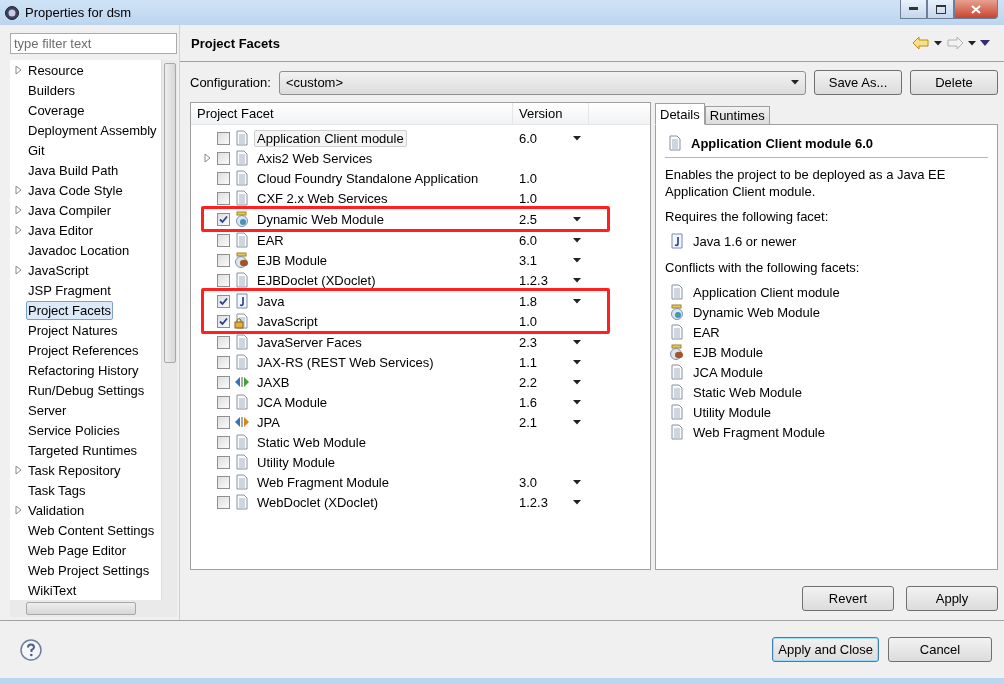  I want to click on tree-item: Builders, so click(51, 90).